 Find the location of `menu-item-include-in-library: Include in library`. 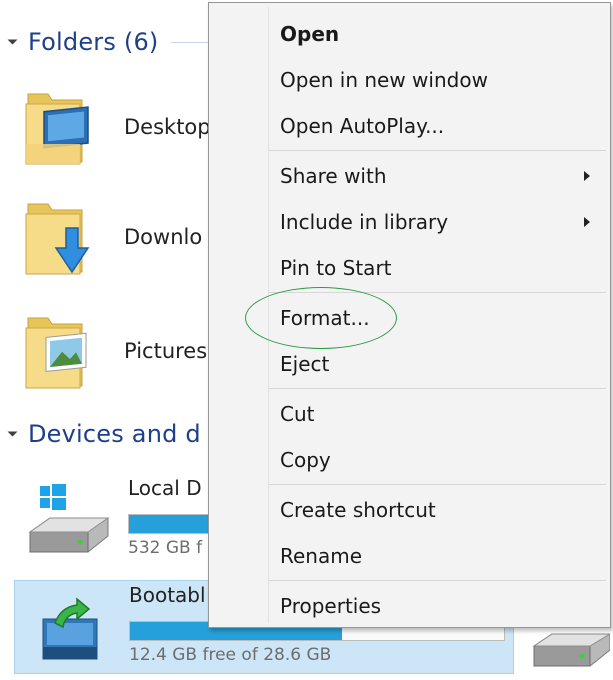

menu-item-include-in-library: Include in library is located at coordinates (409, 222).